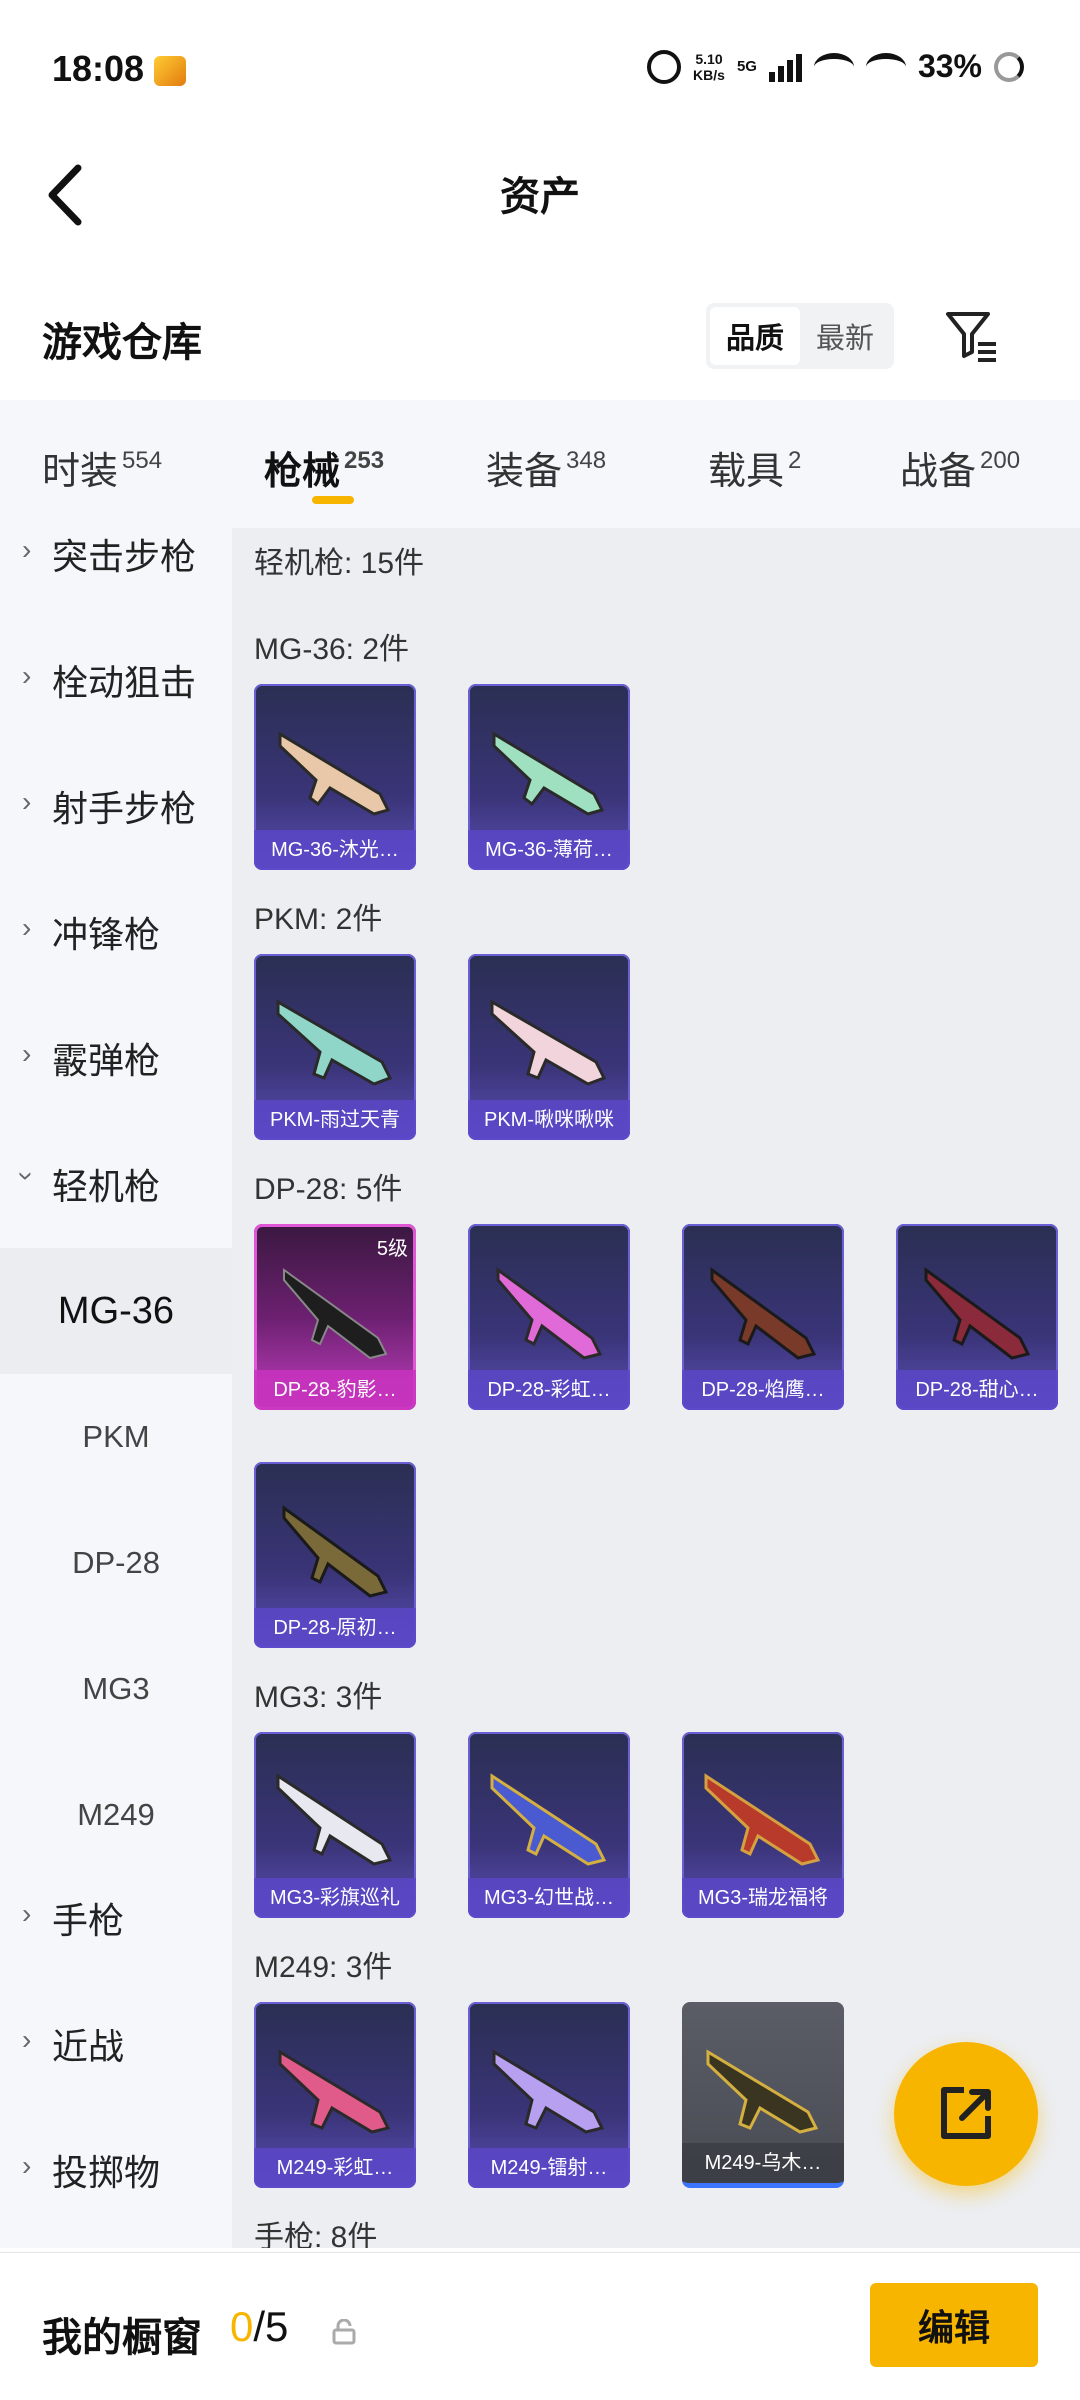 The height and width of the screenshot is (2400, 1080). Describe the element at coordinates (116, 1941) in the screenshot. I see `sidebar-item-pistol: › 手枪` at that location.